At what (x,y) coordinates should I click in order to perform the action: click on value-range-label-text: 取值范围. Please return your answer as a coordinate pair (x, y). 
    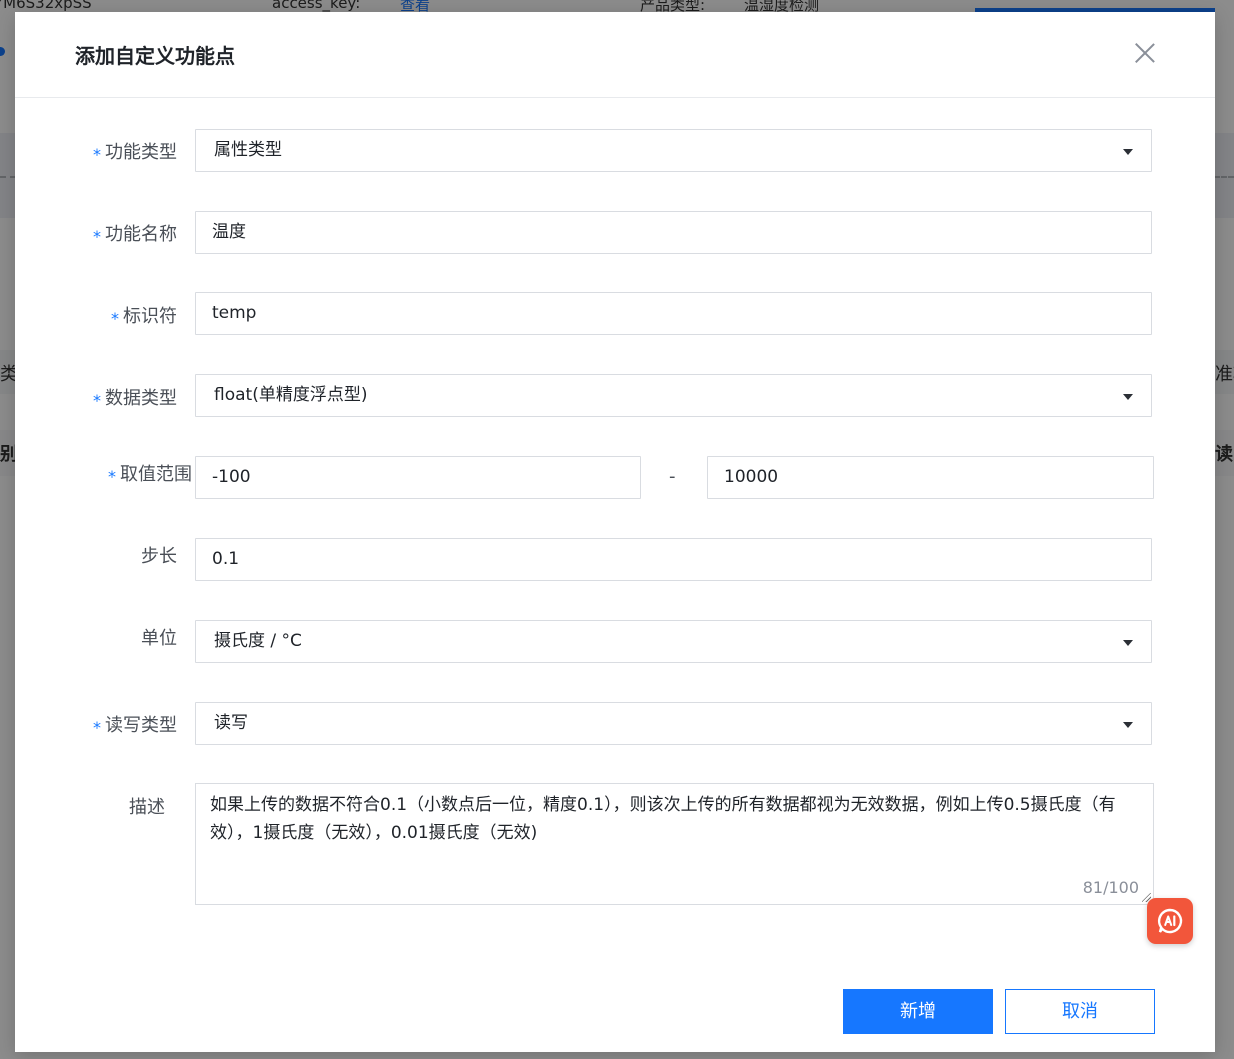
    Looking at the image, I should click on (156, 474).